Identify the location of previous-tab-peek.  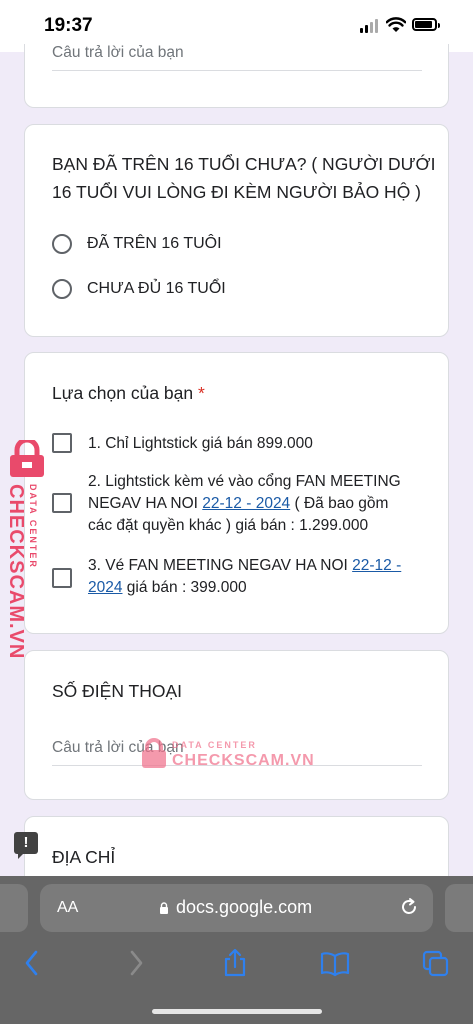
(14, 908).